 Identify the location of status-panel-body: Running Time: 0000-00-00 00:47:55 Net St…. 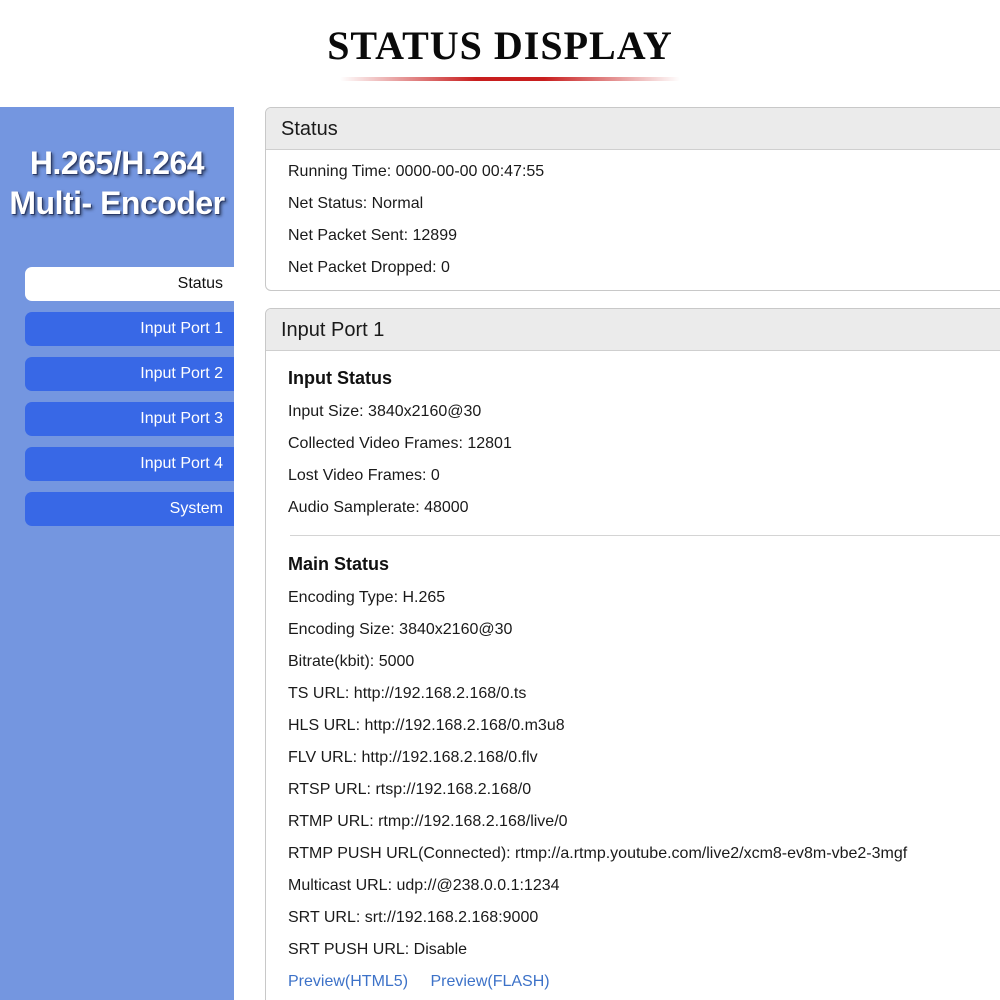
(633, 217).